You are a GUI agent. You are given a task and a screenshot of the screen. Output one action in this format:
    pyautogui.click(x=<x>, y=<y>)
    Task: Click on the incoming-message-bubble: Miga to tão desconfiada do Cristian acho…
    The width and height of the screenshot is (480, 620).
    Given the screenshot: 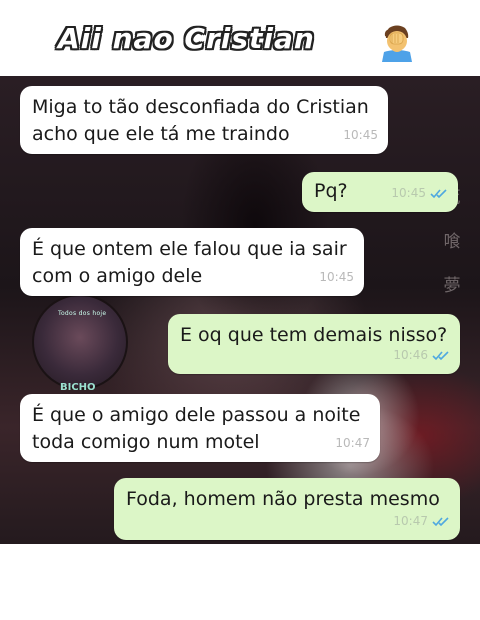 What is the action you would take?
    pyautogui.click(x=204, y=120)
    